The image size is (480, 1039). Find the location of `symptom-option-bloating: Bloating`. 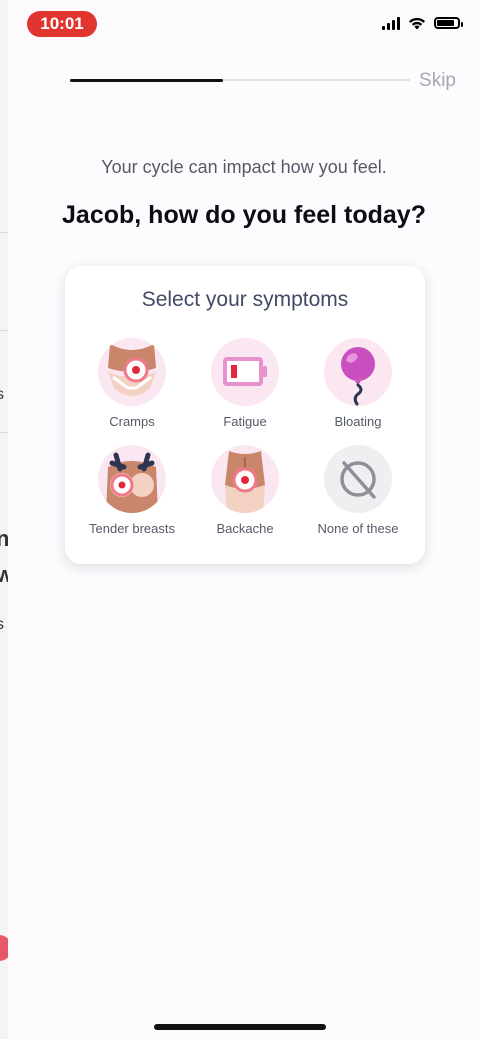

symptom-option-bloating: Bloating is located at coordinates (358, 388).